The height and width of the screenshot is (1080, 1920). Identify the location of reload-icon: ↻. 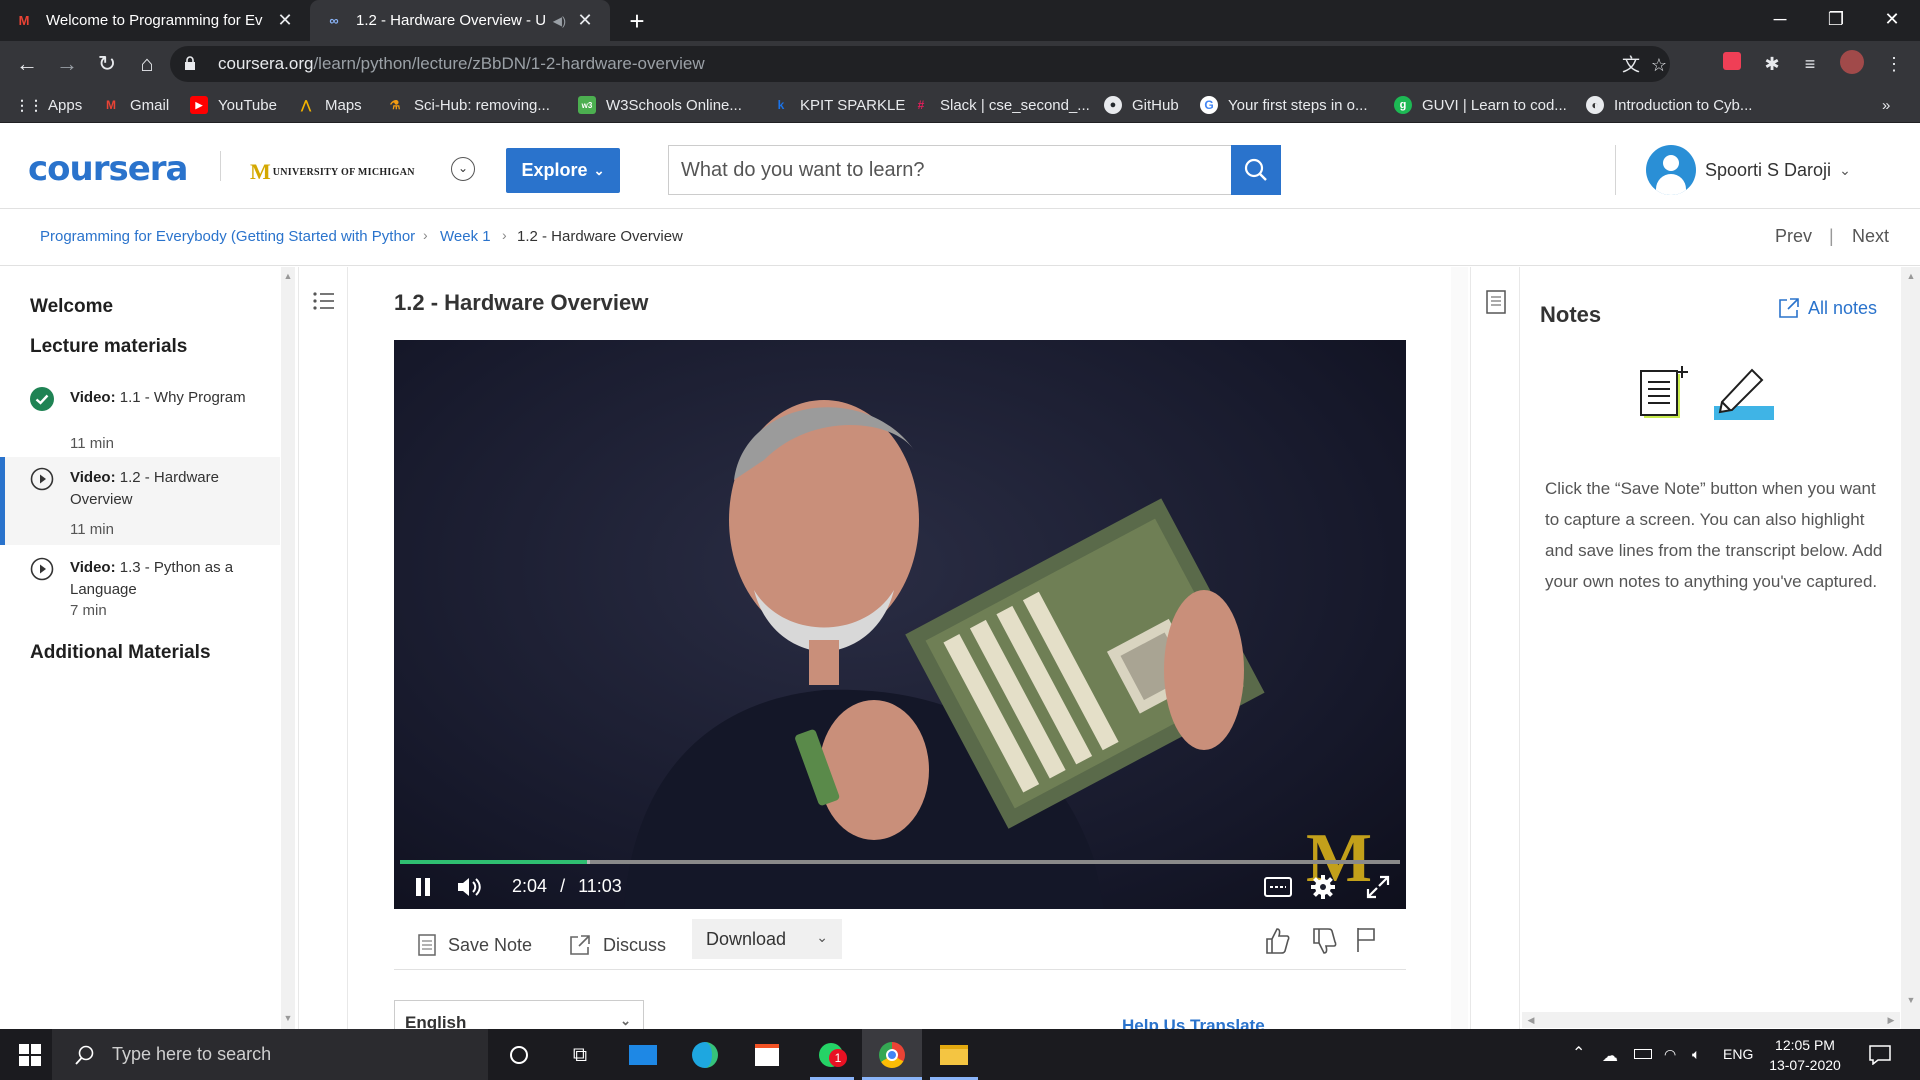
(107, 64).